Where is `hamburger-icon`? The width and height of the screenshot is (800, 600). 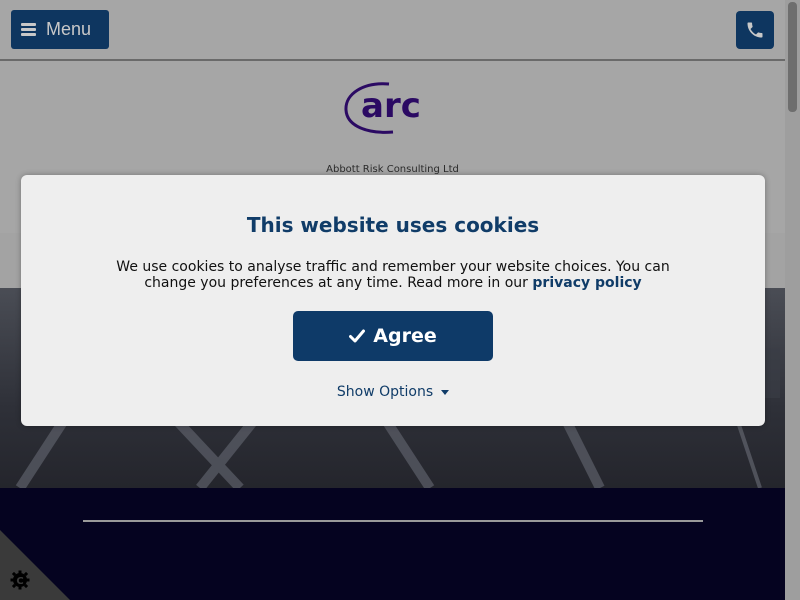
hamburger-icon is located at coordinates (28, 29).